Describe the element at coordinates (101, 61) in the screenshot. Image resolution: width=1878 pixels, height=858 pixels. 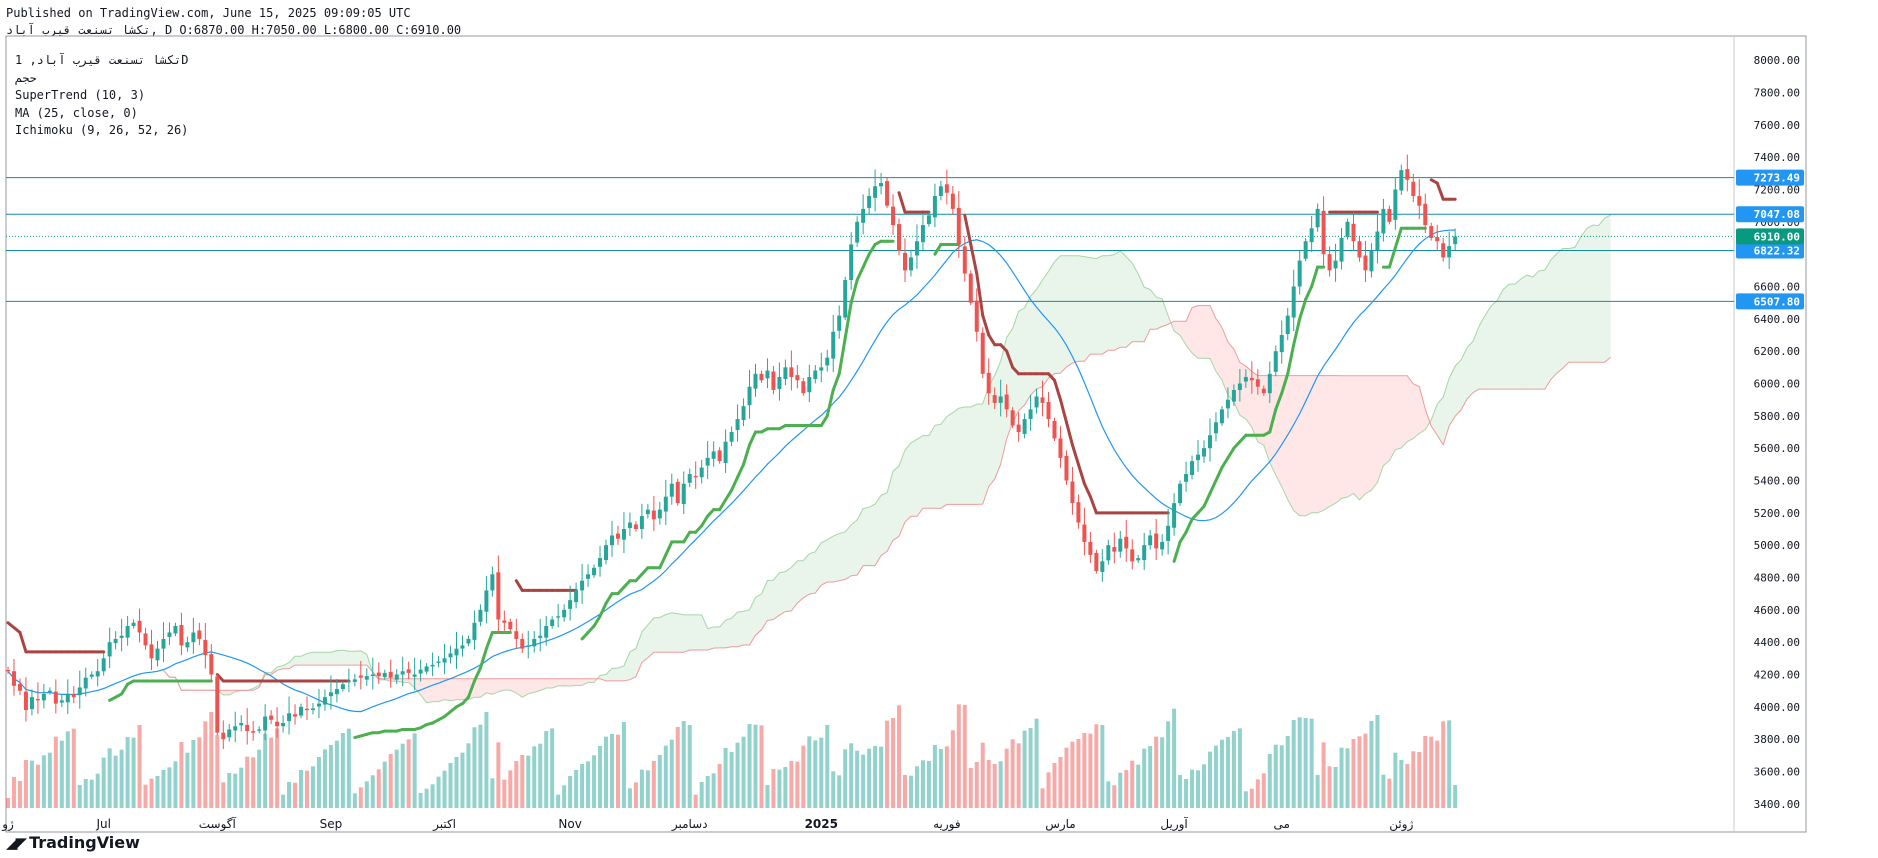
I see `legend-symbol: تکشا تسنعت قیرب آباد, 1D` at that location.